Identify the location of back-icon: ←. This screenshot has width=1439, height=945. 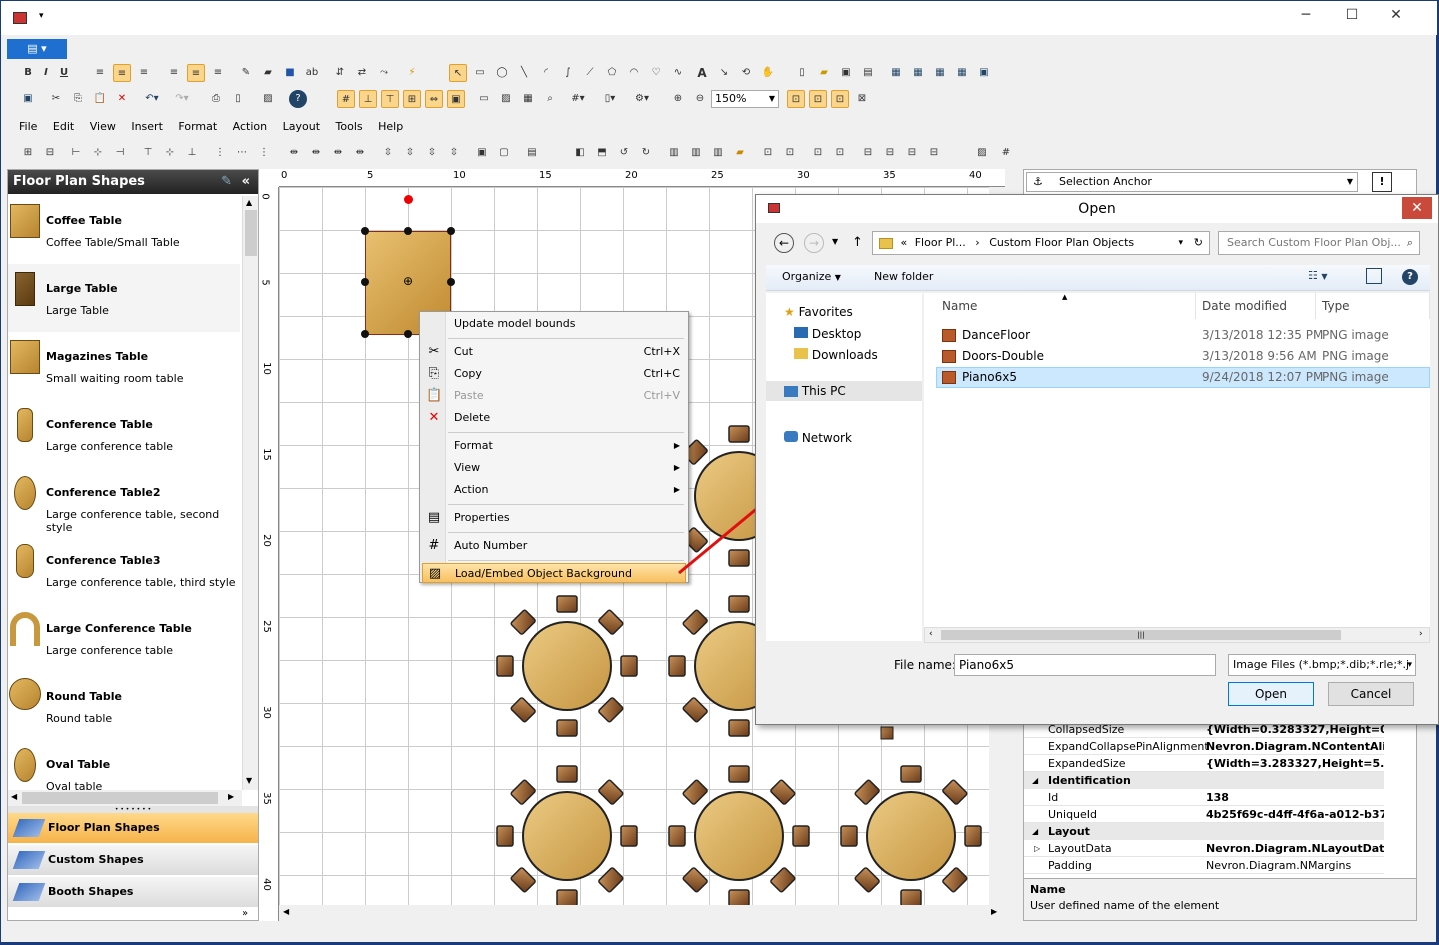
(784, 243).